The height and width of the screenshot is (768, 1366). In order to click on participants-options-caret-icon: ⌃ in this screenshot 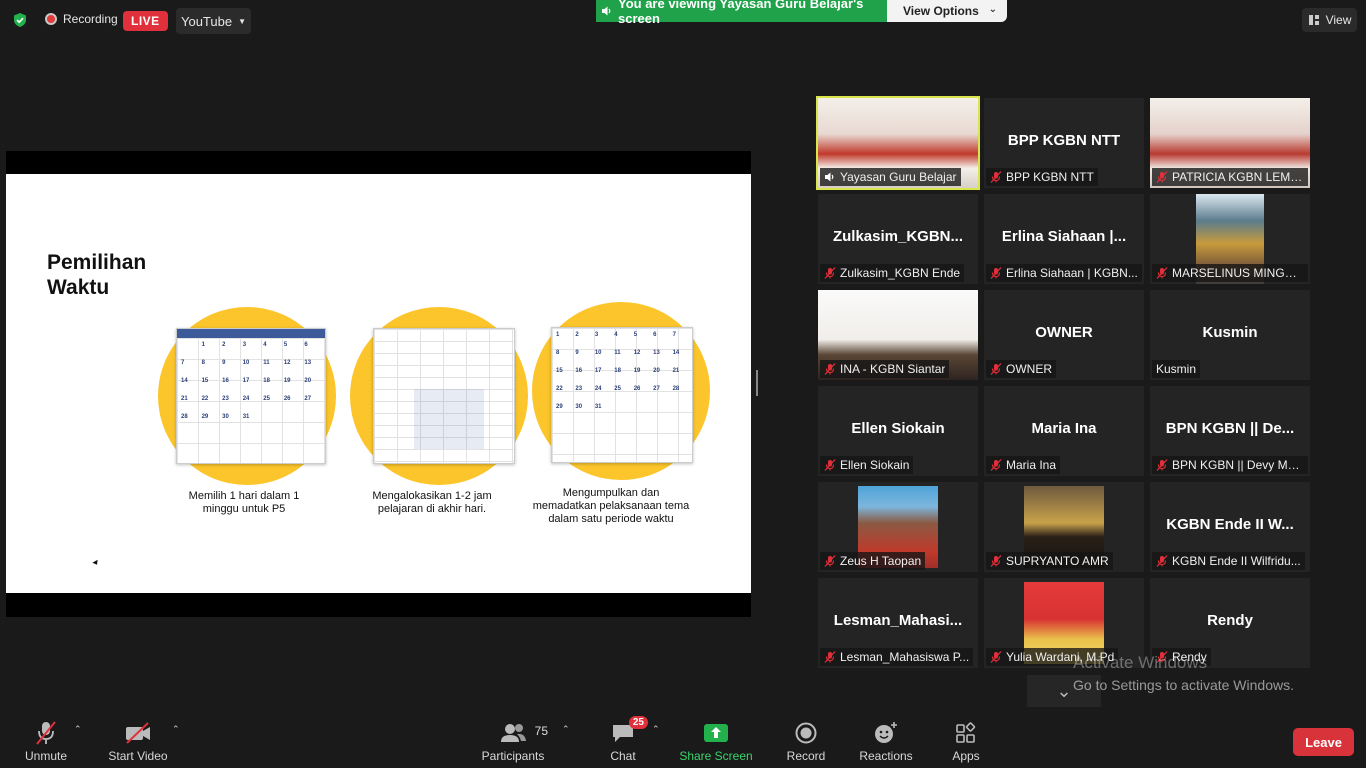, I will do `click(566, 729)`.